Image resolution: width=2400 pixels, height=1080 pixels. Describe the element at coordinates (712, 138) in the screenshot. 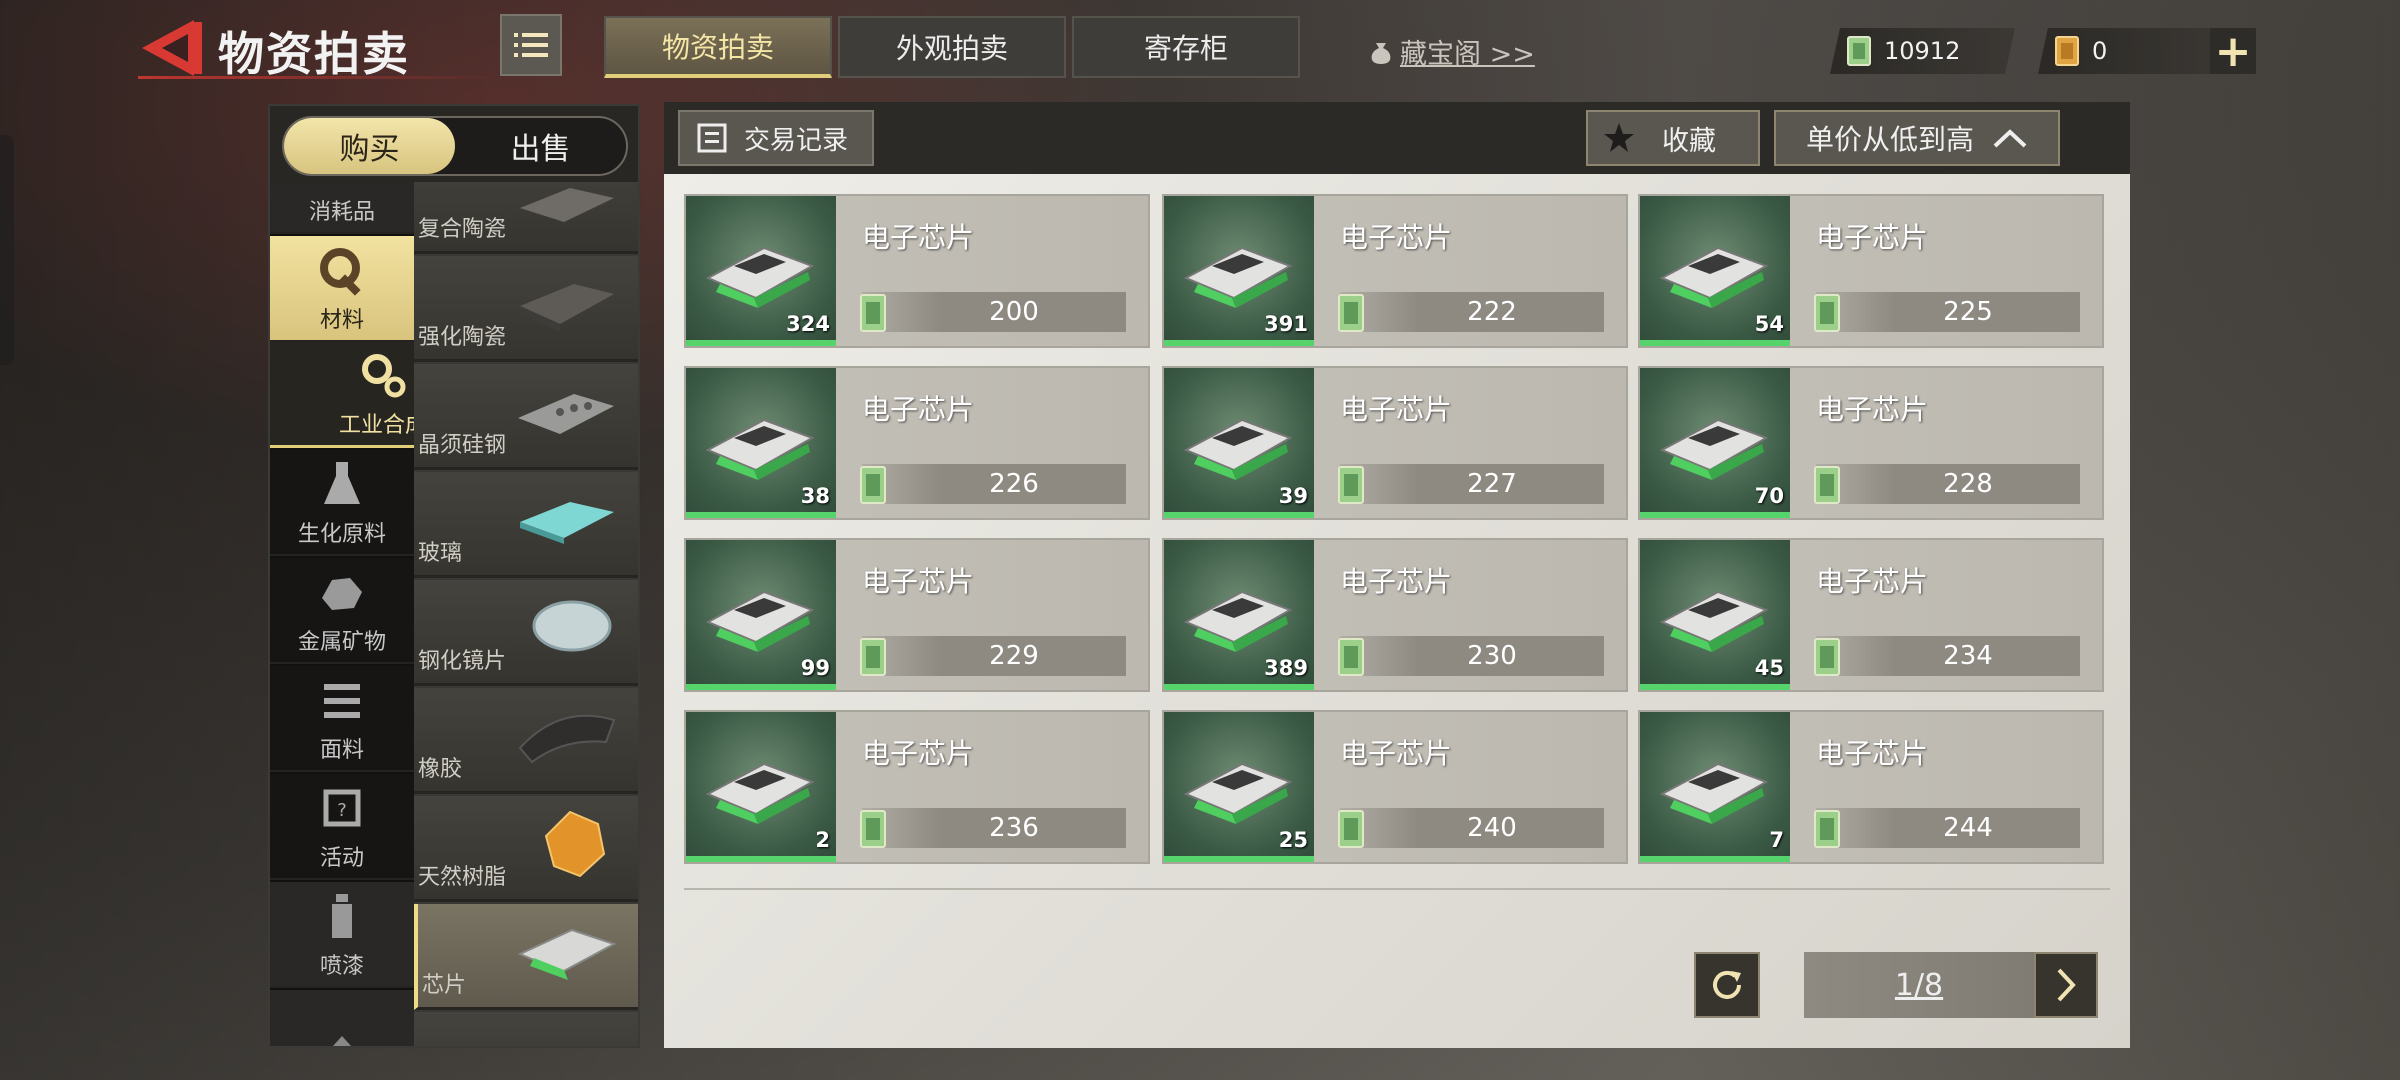

I see `ledger-icon` at that location.